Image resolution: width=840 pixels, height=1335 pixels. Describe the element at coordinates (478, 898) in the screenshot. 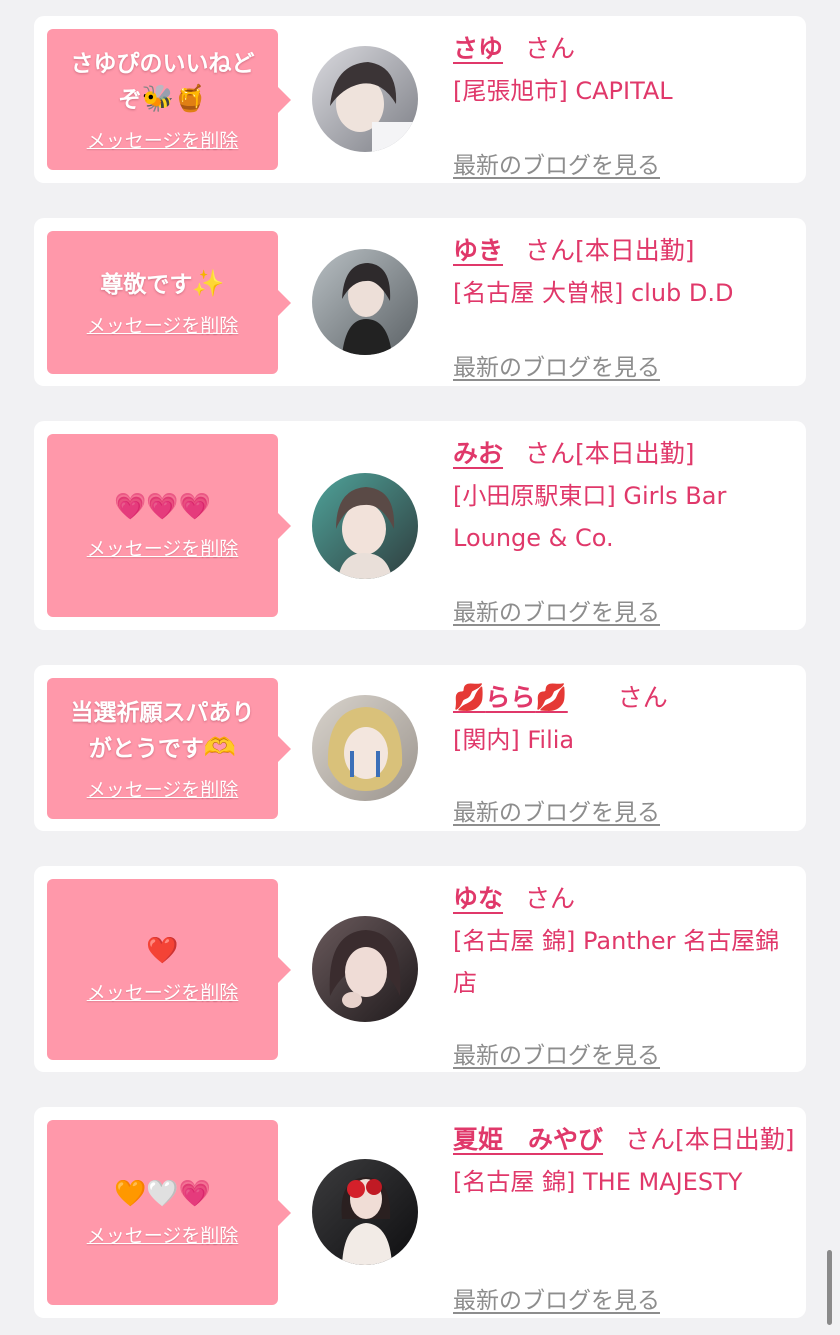

I see `cast-name-link: ゆな` at that location.